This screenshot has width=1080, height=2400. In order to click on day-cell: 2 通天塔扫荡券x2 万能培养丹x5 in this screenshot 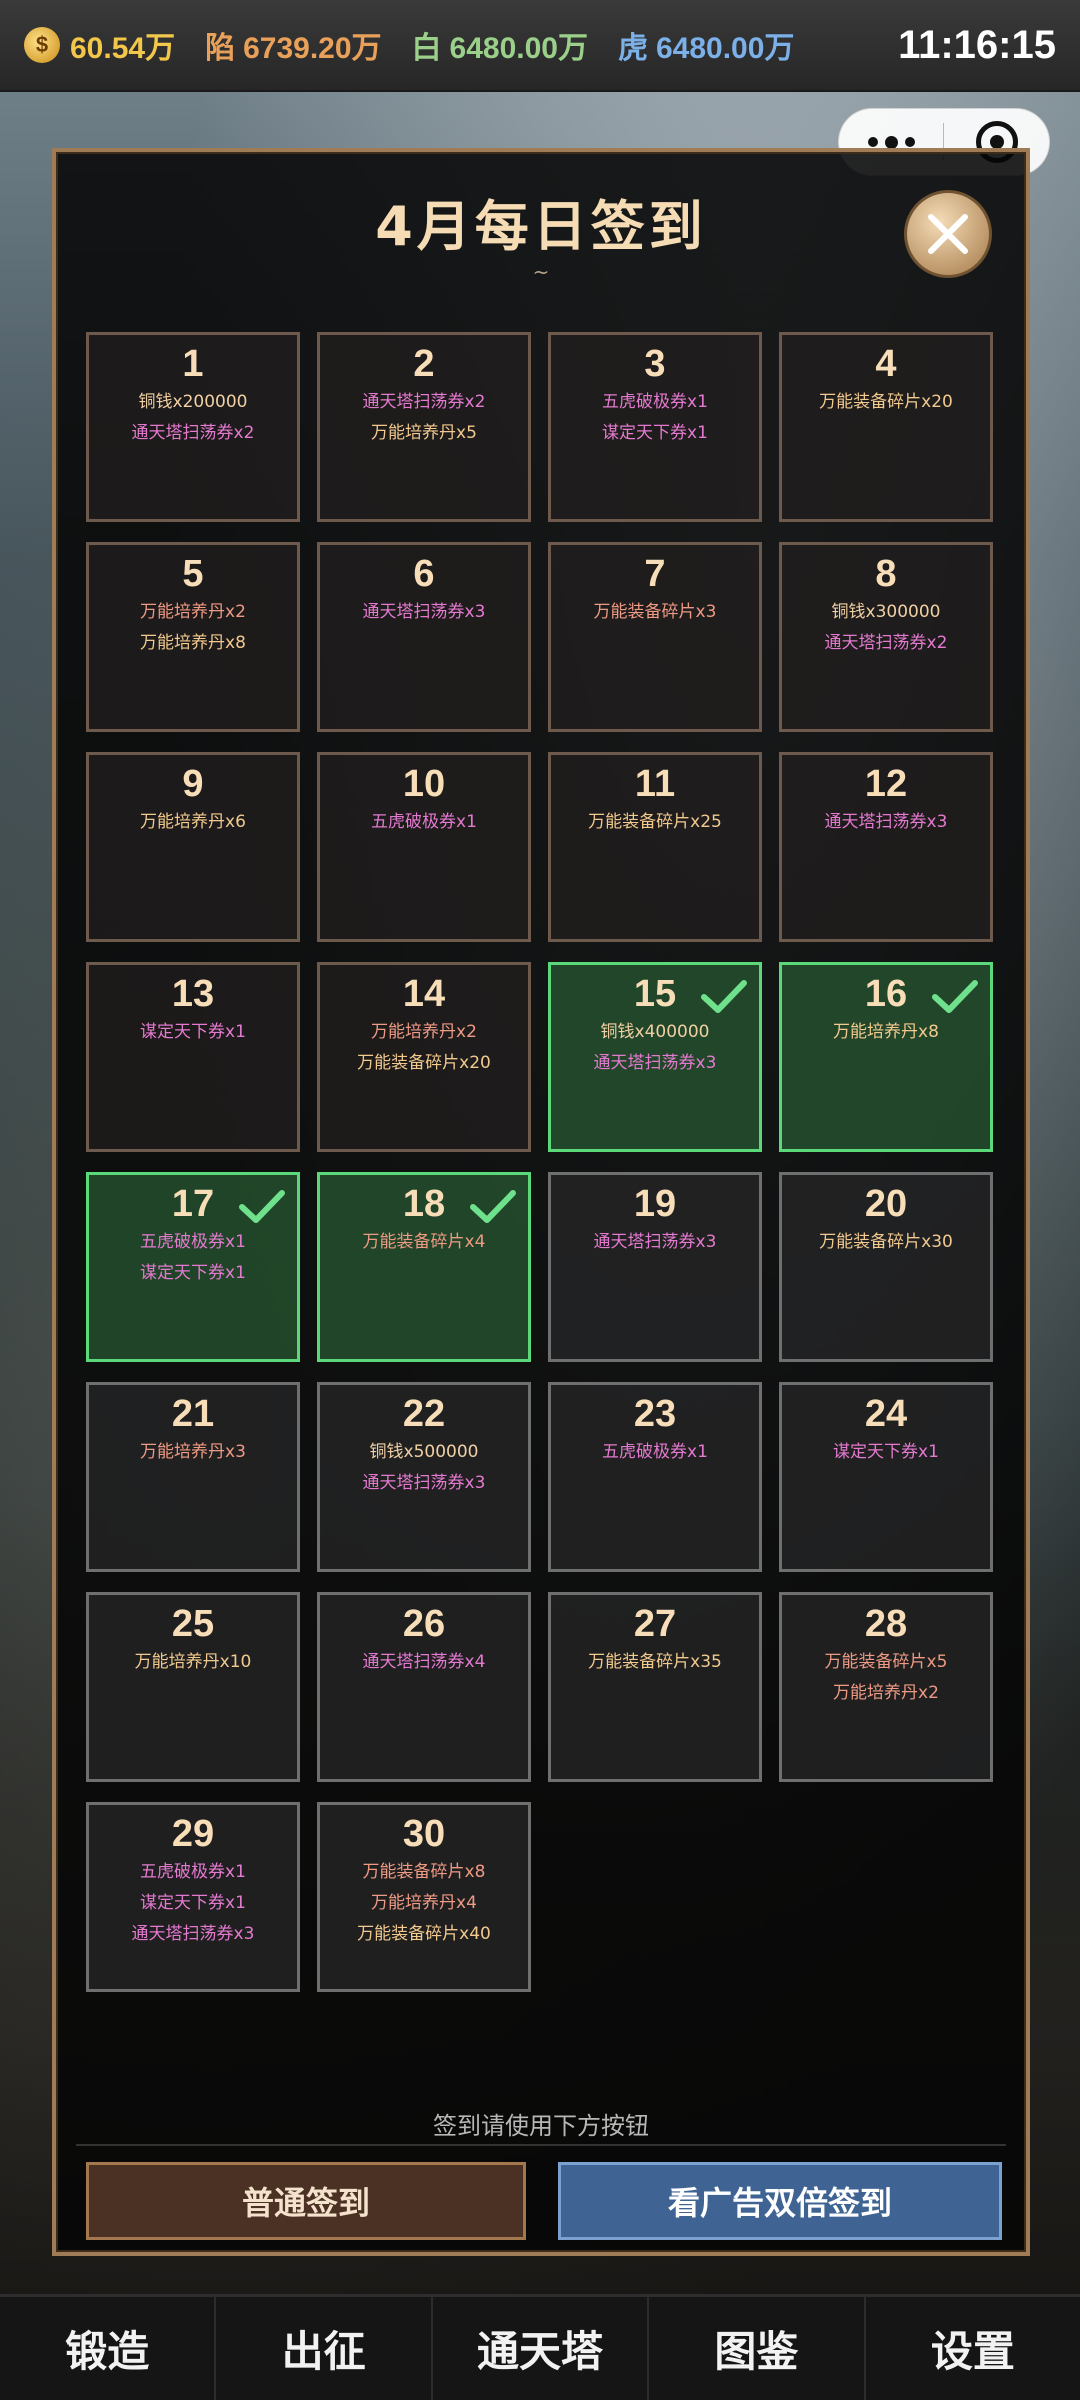, I will do `click(424, 427)`.